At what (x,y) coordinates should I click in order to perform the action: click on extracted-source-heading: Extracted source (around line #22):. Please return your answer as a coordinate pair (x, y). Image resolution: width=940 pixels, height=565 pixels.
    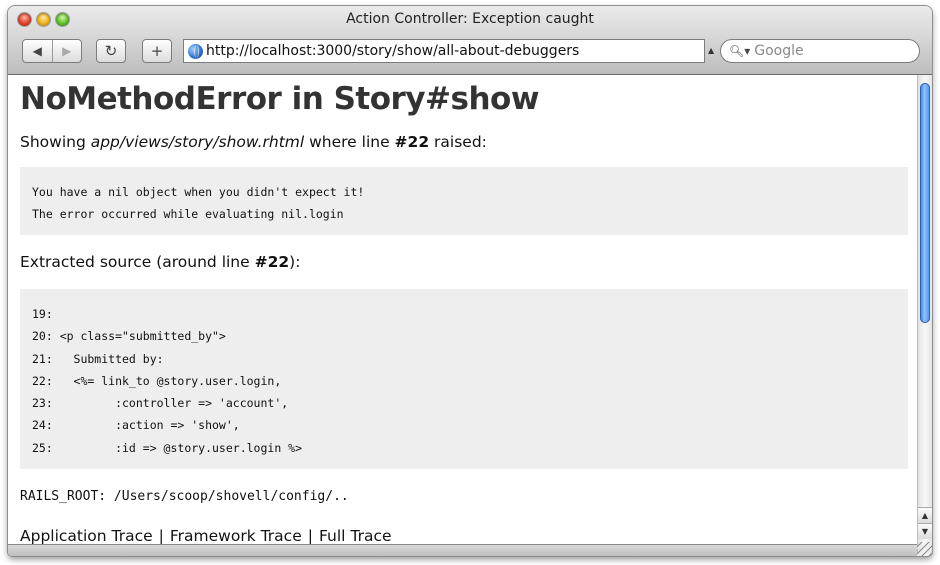
    Looking at the image, I should click on (160, 262).